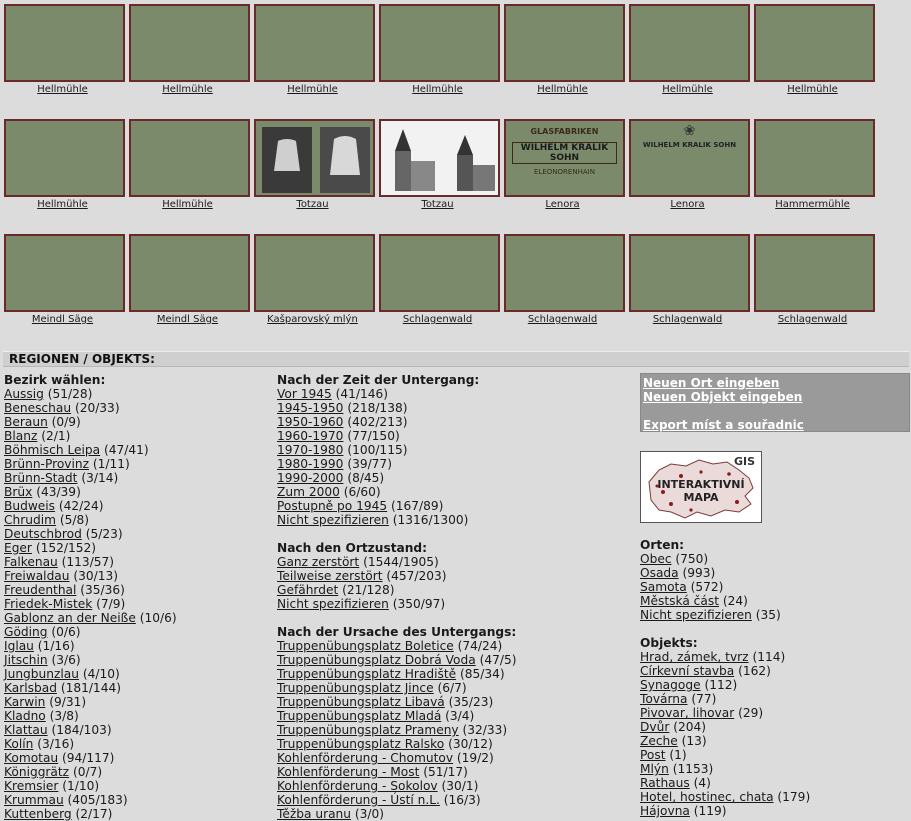 The width and height of the screenshot is (911, 821). I want to click on objekts-link: Synagoge, so click(670, 685).